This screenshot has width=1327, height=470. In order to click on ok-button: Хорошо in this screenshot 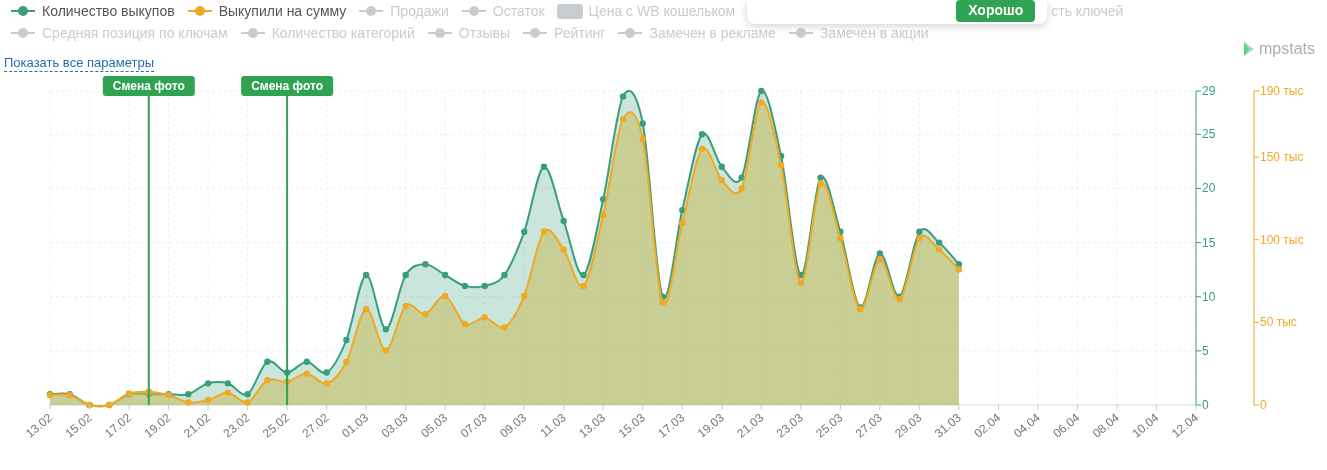, I will do `click(996, 11)`.